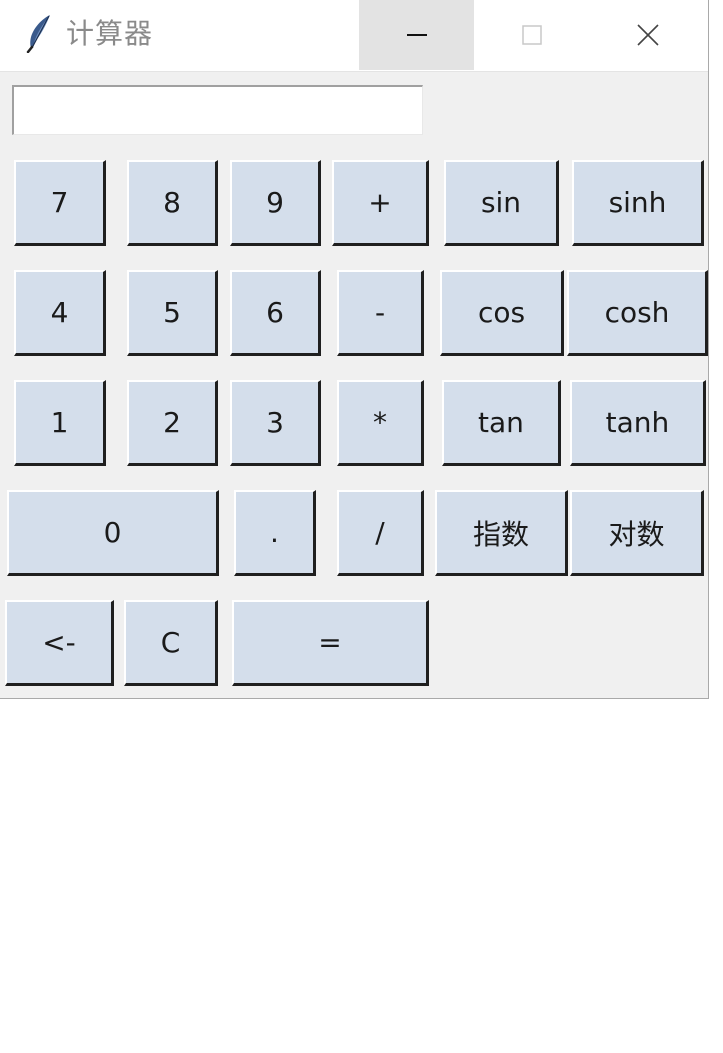  Describe the element at coordinates (638, 423) in the screenshot. I see `tanh-button: tanh` at that location.